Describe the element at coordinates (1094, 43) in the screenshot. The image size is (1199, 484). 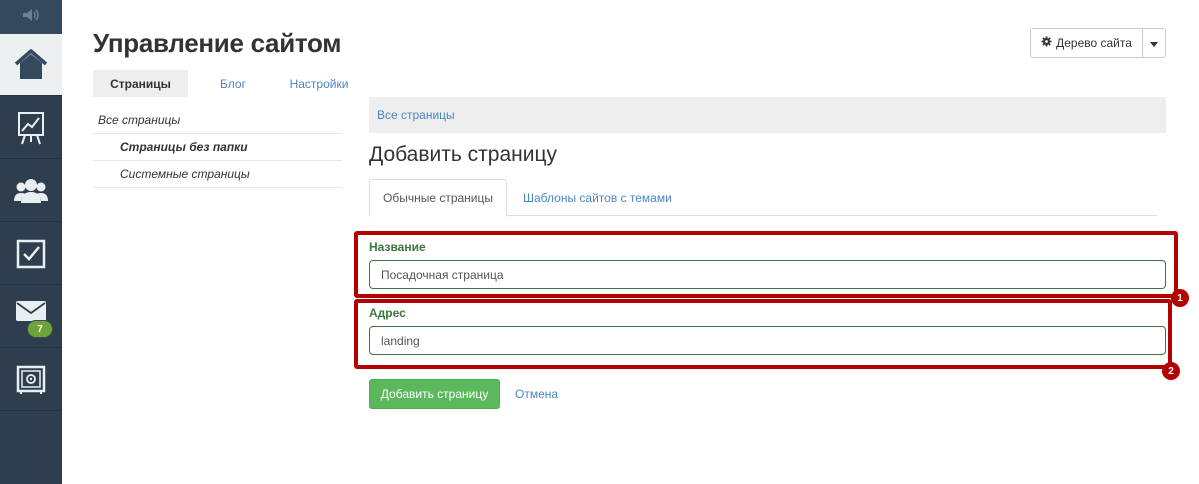
I see `site-tree-button-label: Дерево сайта` at that location.